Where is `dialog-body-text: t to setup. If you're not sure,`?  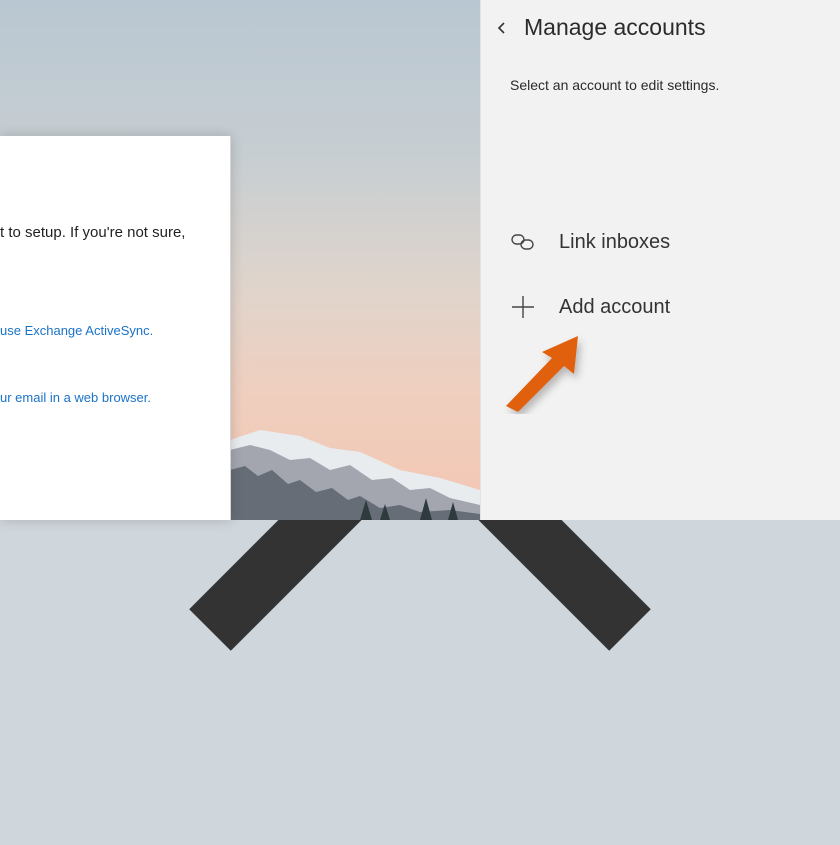
dialog-body-text: t to setup. If you're not sure, is located at coordinates (93, 232).